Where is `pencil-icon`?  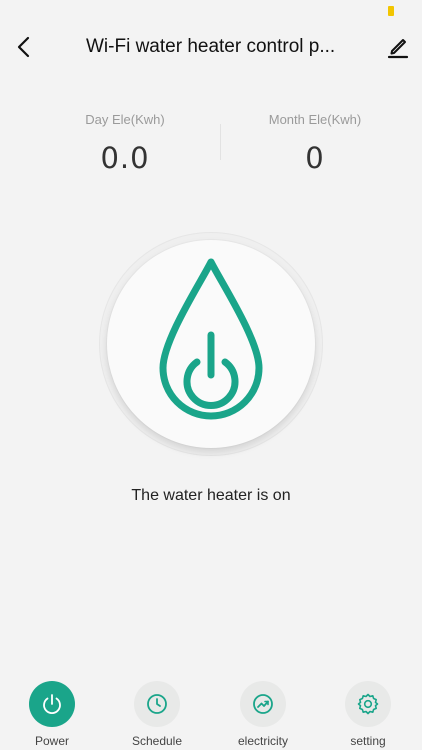
pencil-icon is located at coordinates (398, 49).